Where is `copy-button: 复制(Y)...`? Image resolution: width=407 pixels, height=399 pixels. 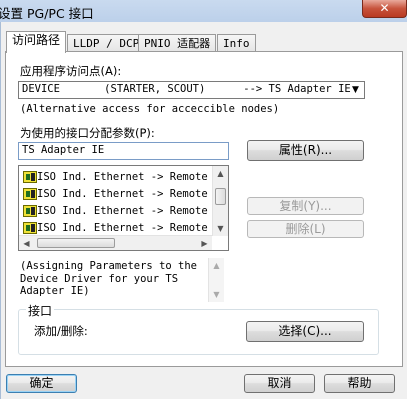 copy-button: 复制(Y)... is located at coordinates (305, 206).